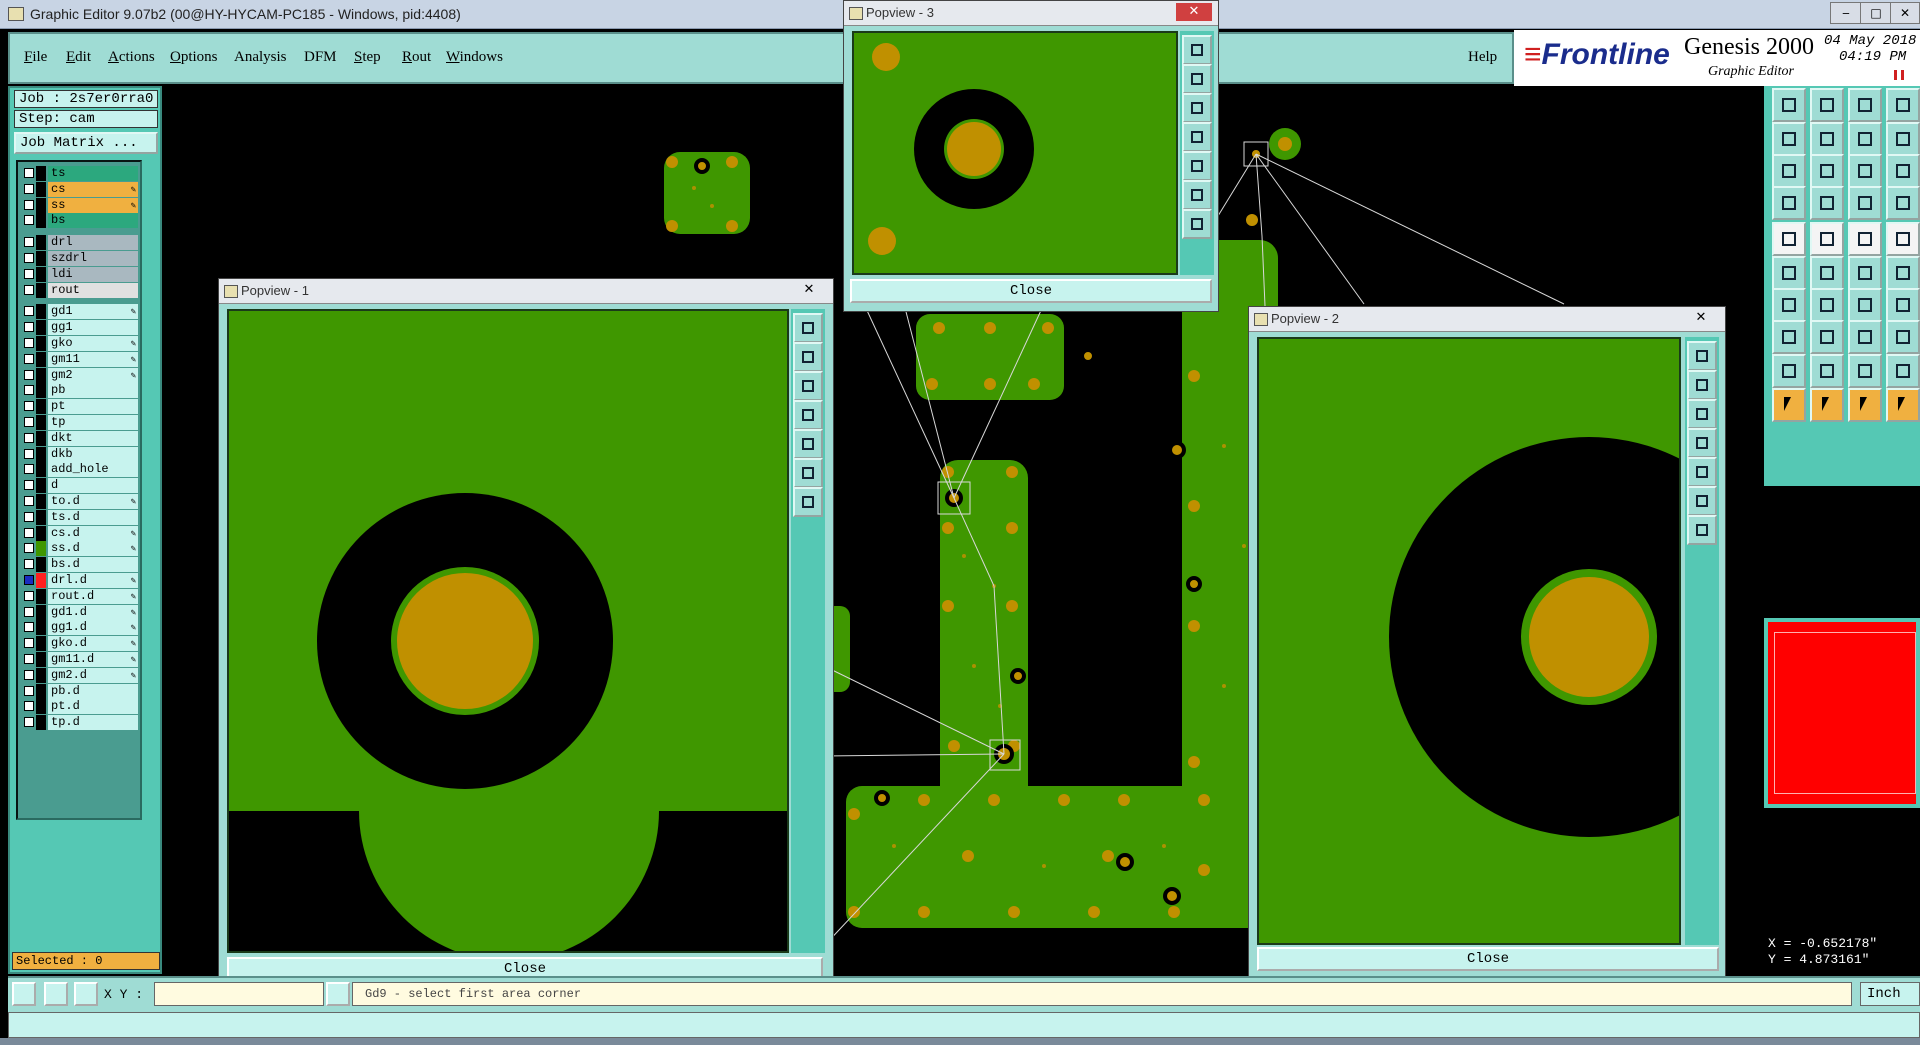  Describe the element at coordinates (1890, 994) in the screenshot. I see `units-selector: Inch` at that location.